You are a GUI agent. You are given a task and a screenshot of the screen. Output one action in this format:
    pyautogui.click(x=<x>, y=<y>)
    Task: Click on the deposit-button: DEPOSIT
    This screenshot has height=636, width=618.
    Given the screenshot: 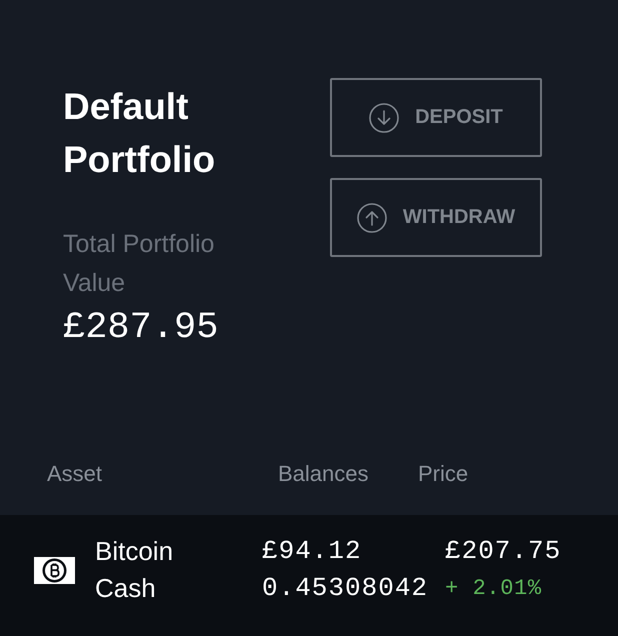 What is the action you would take?
    pyautogui.click(x=436, y=117)
    